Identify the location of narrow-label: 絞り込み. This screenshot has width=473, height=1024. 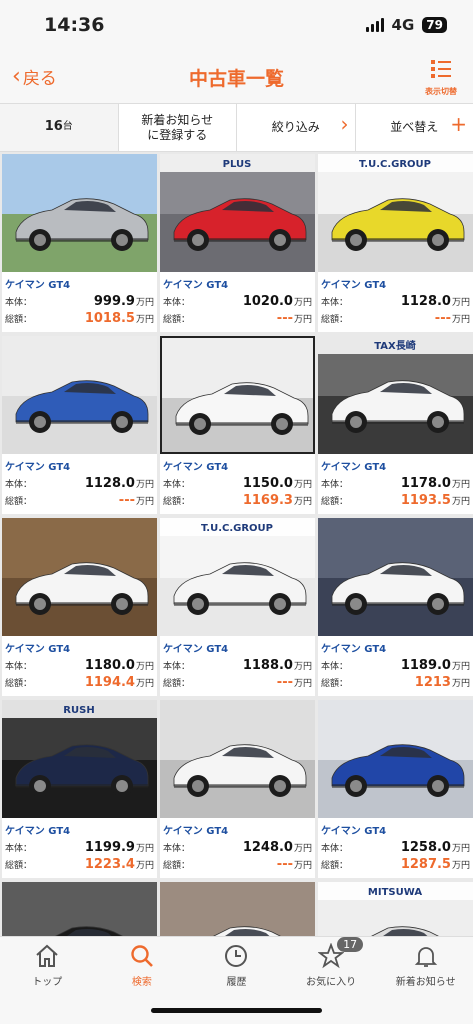
(295, 127).